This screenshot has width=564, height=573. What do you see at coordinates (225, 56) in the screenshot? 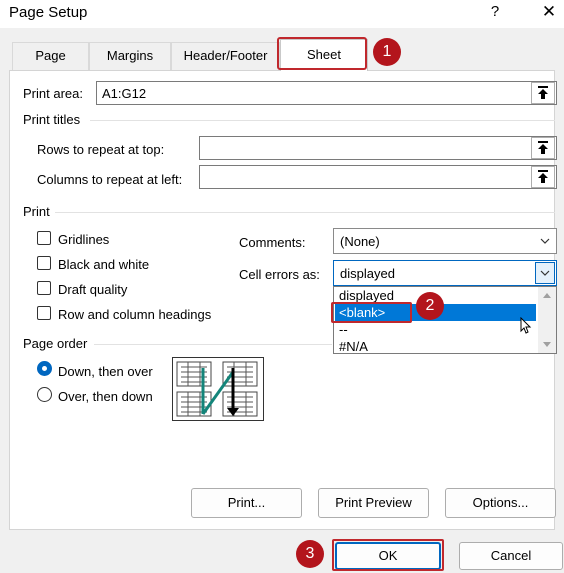
I see `tab-header-footer: Header/Footer` at bounding box center [225, 56].